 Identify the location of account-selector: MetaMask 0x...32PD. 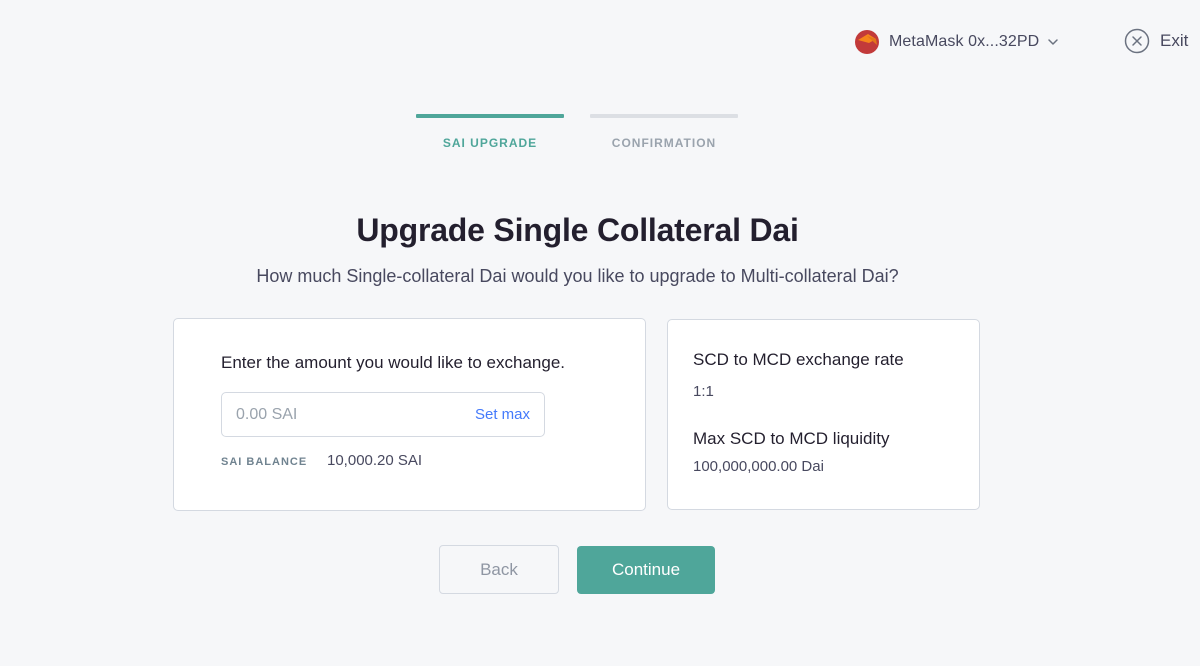
(957, 42).